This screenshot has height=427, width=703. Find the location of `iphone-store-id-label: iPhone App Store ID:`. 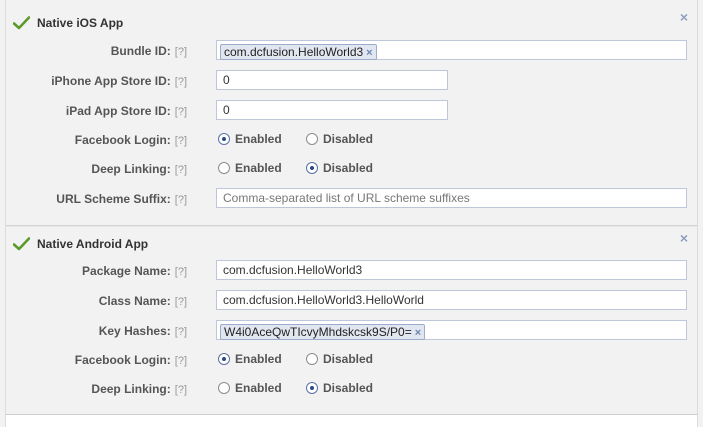

iphone-store-id-label: iPhone App Store ID: is located at coordinates (111, 81).